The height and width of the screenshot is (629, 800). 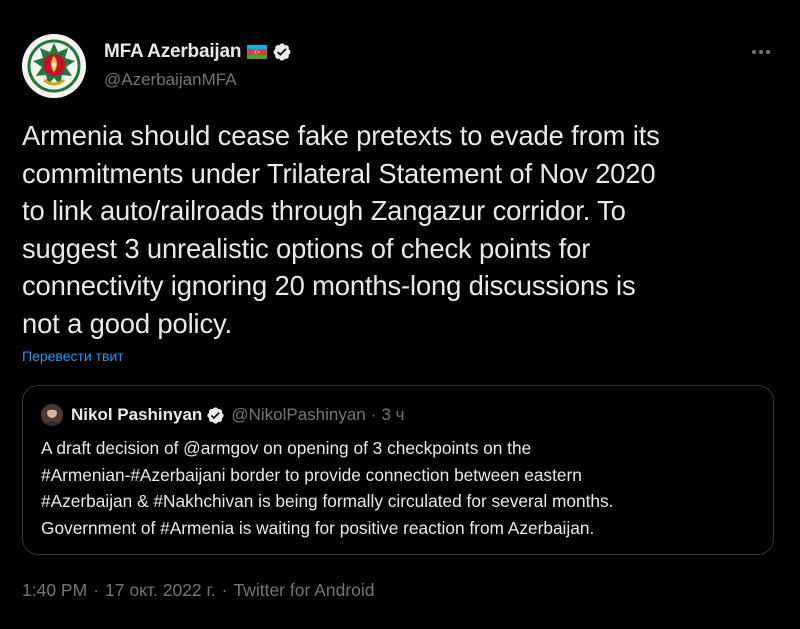 I want to click on more-options-icon, so click(x=761, y=52).